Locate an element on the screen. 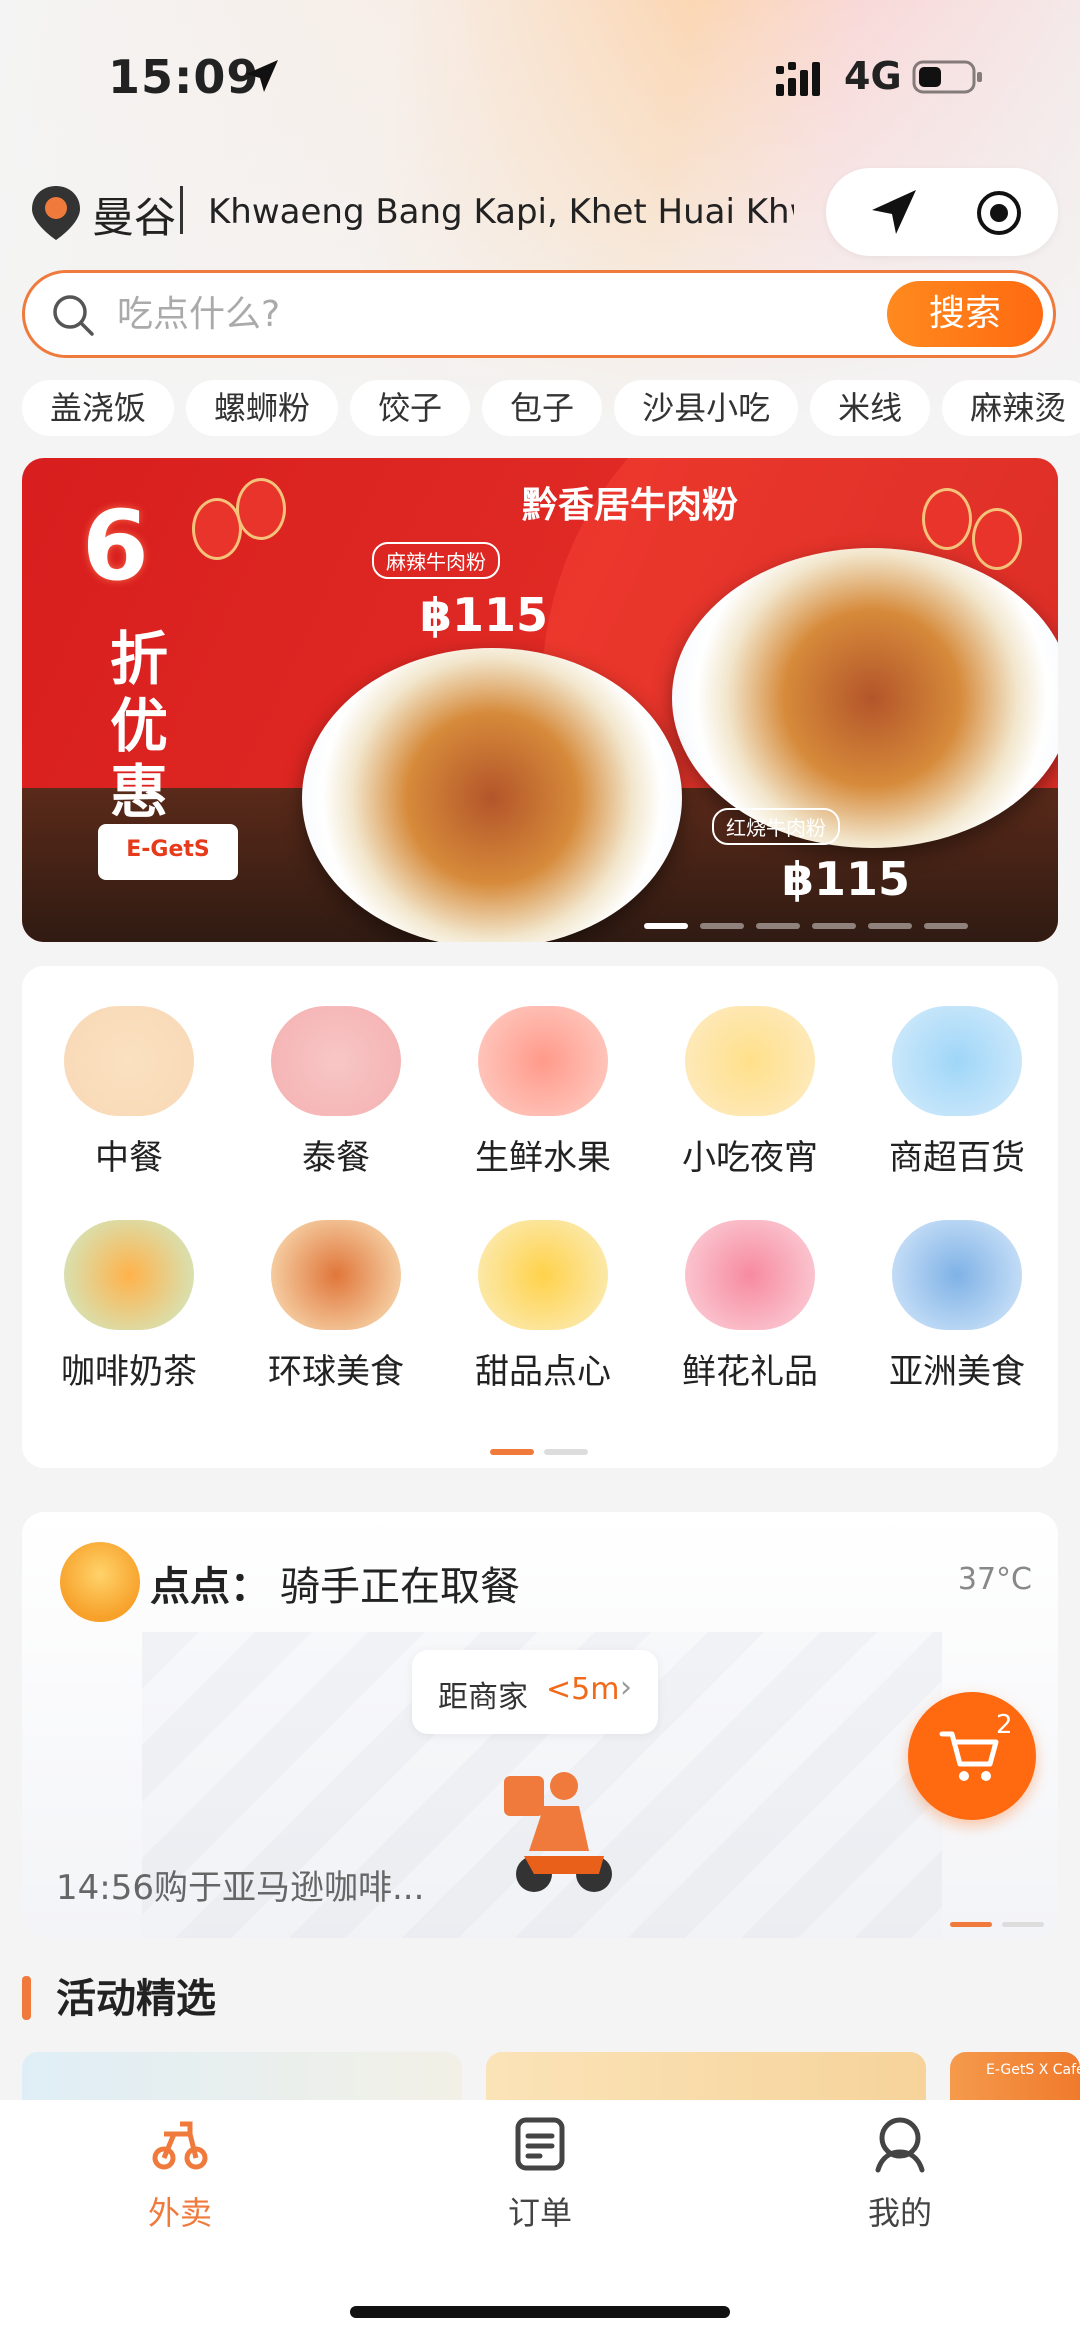 The width and height of the screenshot is (1080, 2341). distance-bubble: 距商家 <5m › is located at coordinates (535, 1692).